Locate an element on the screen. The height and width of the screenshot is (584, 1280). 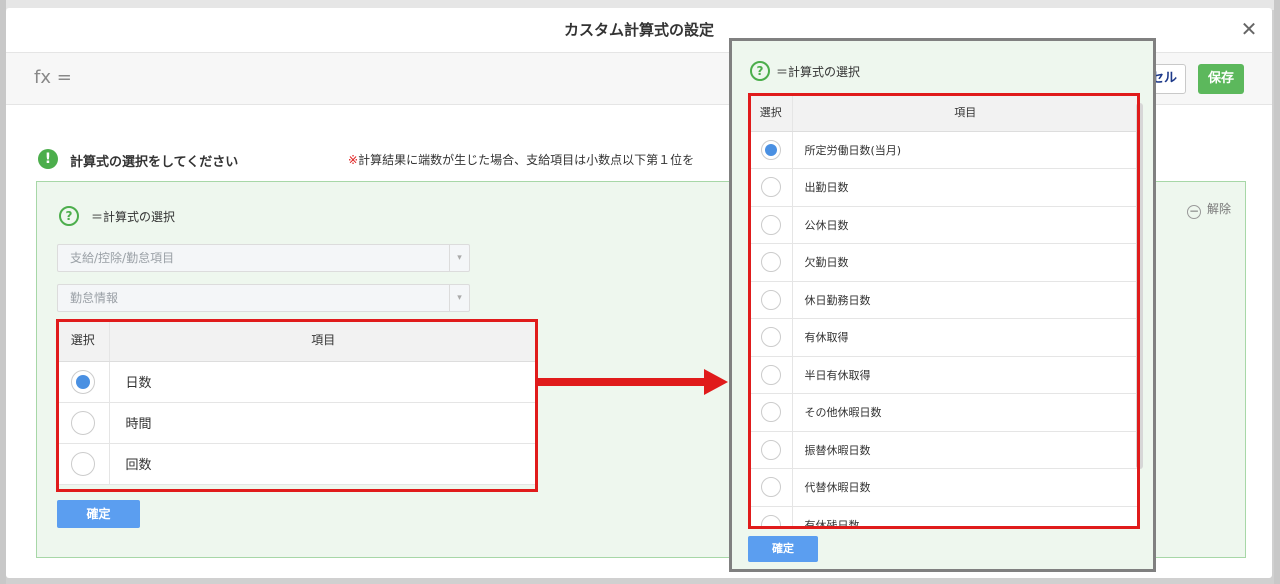
item-category-select: 勤怠情報 ▾ is located at coordinates (263, 298).